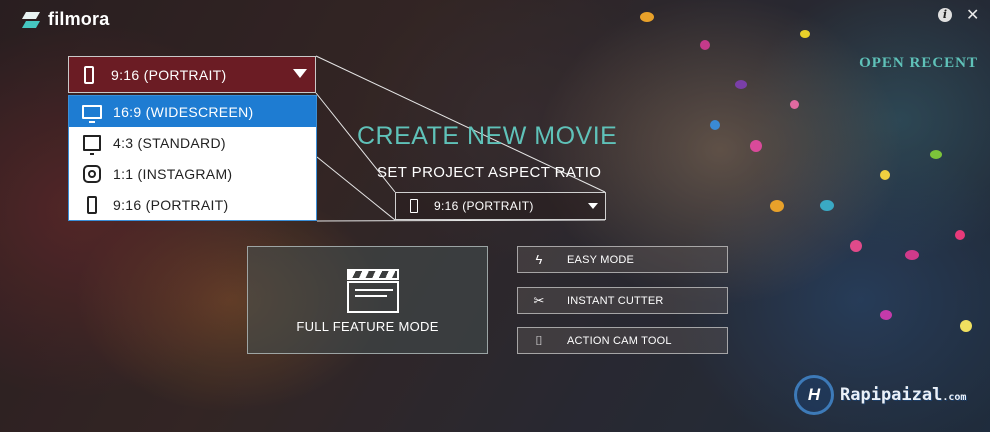 This screenshot has height=432, width=990. I want to click on widescreen-monitor-icon, so click(92, 113).